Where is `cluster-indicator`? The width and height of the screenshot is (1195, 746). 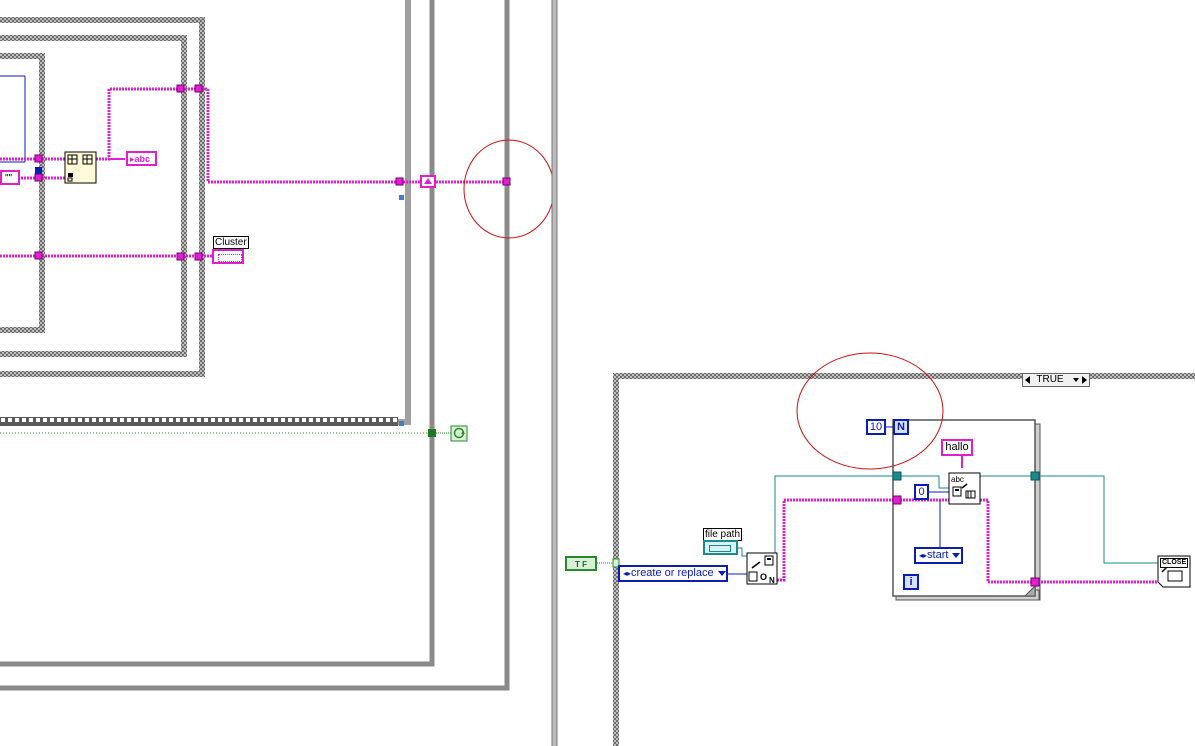
cluster-indicator is located at coordinates (228, 256).